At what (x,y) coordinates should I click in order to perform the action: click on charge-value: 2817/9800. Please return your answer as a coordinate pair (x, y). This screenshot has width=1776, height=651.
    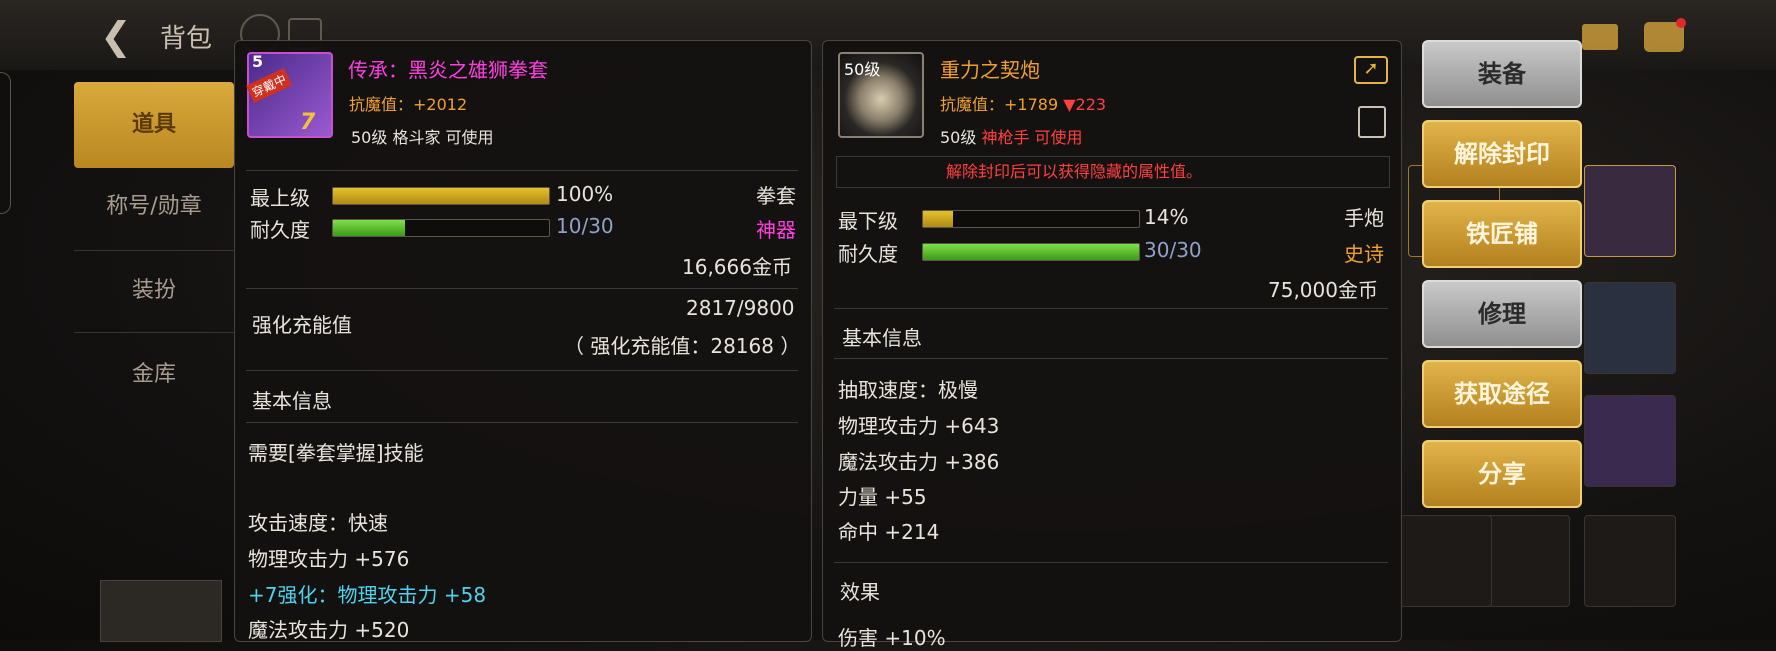
    Looking at the image, I should click on (740, 308).